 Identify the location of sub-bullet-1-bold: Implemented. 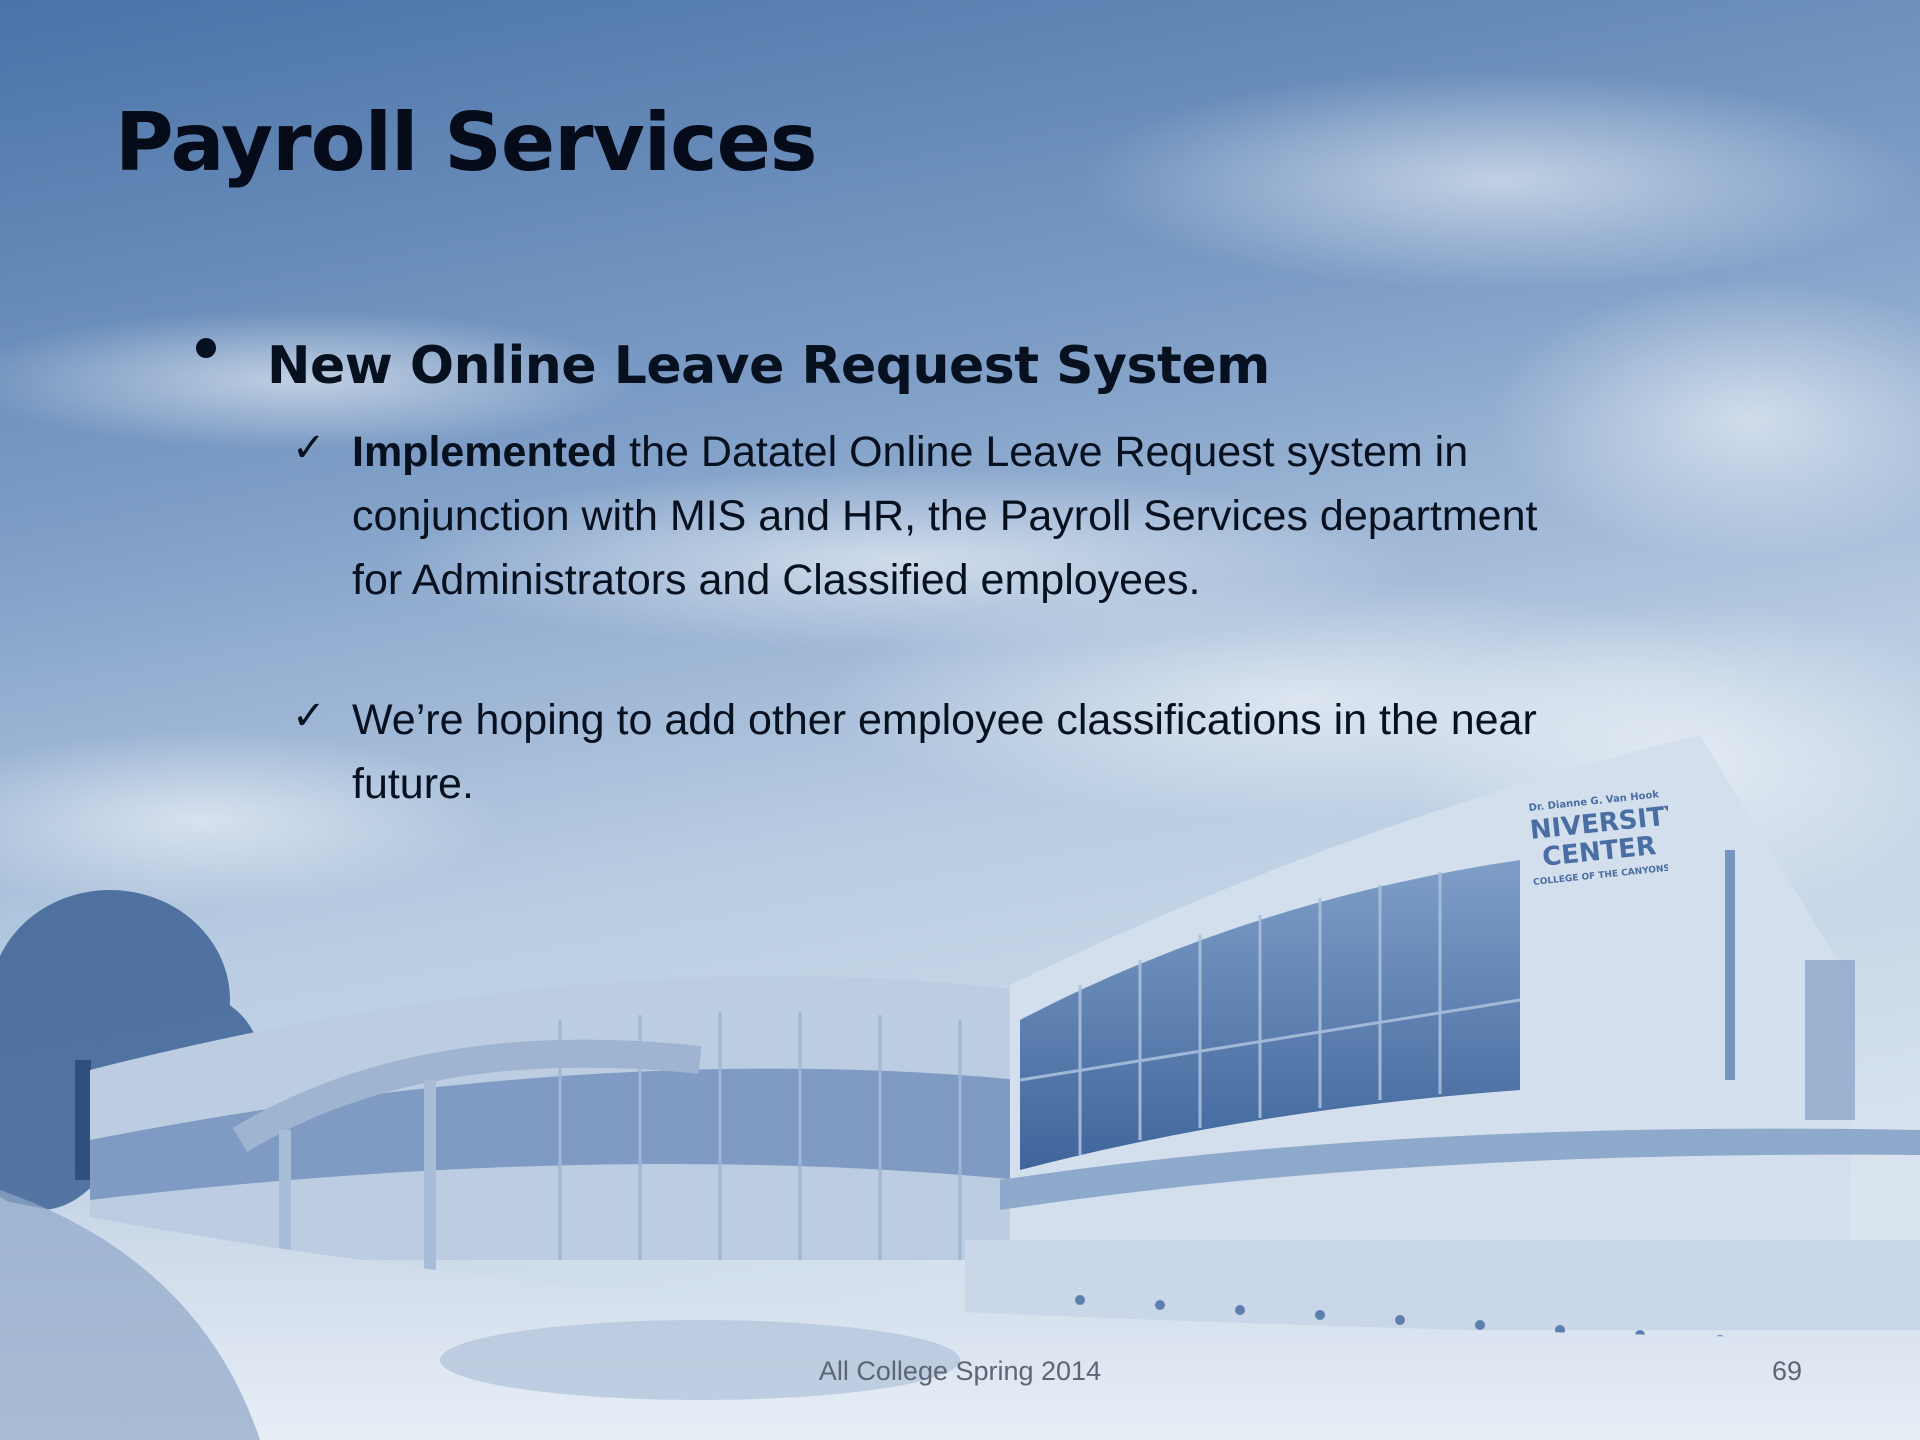
(485, 452).